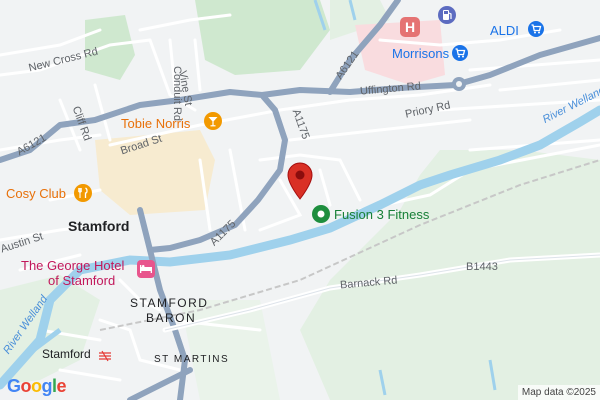 This screenshot has width=600, height=400. I want to click on poi-label-george-hotel-line1: The George Hotel, so click(72, 265).